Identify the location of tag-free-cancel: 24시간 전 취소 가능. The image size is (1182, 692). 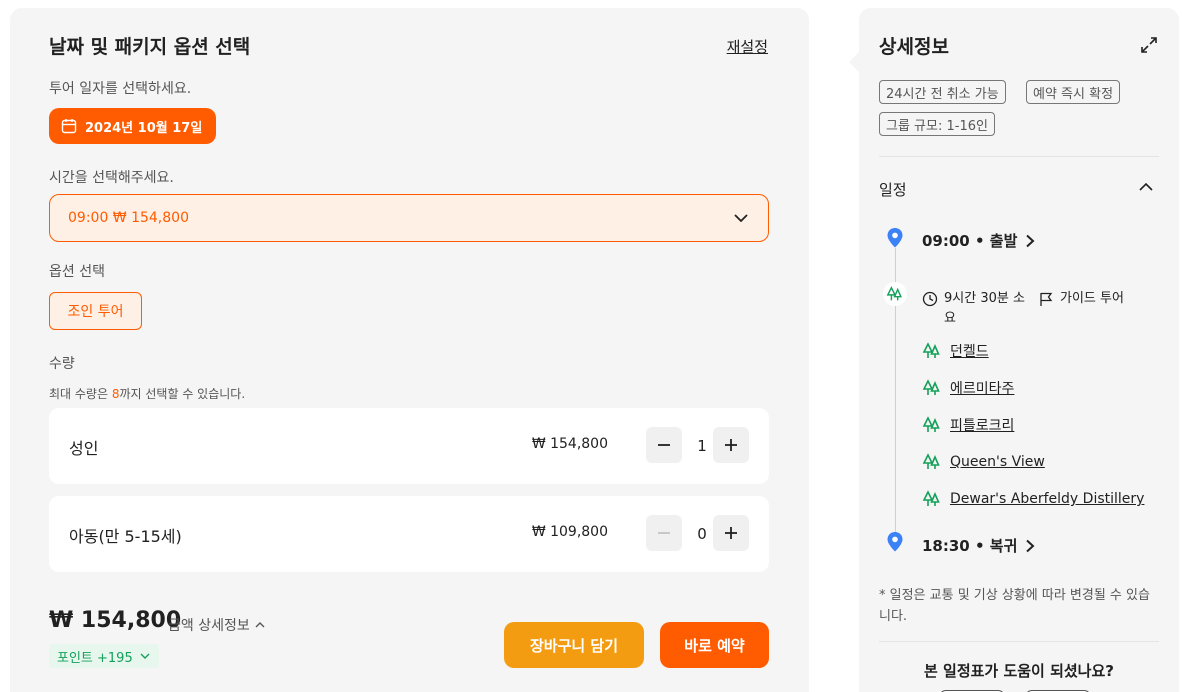
(942, 92).